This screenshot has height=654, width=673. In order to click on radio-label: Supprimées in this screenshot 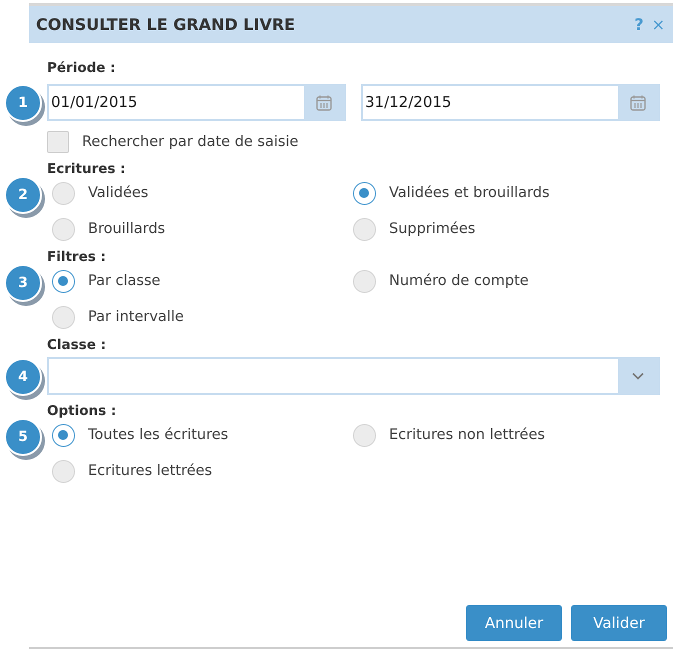, I will do `click(432, 229)`.